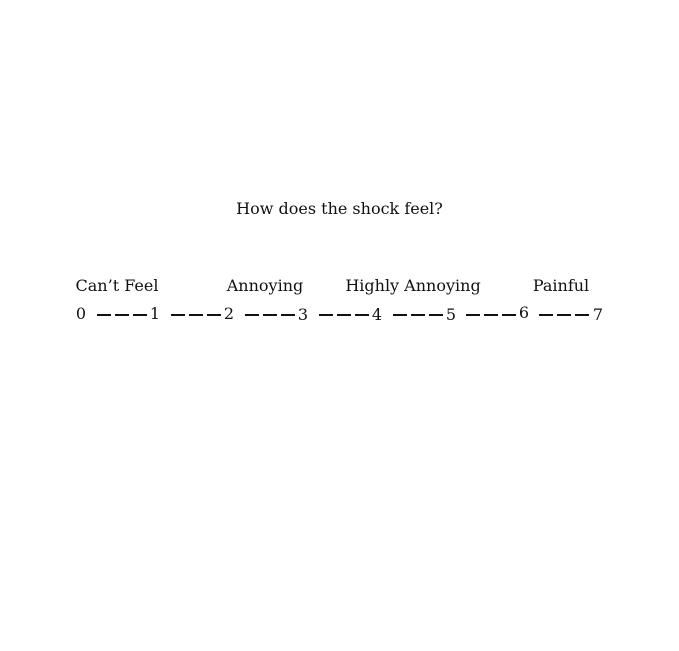 The image size is (679, 651). Describe the element at coordinates (561, 285) in the screenshot. I see `anchor-painful: Painful` at that location.